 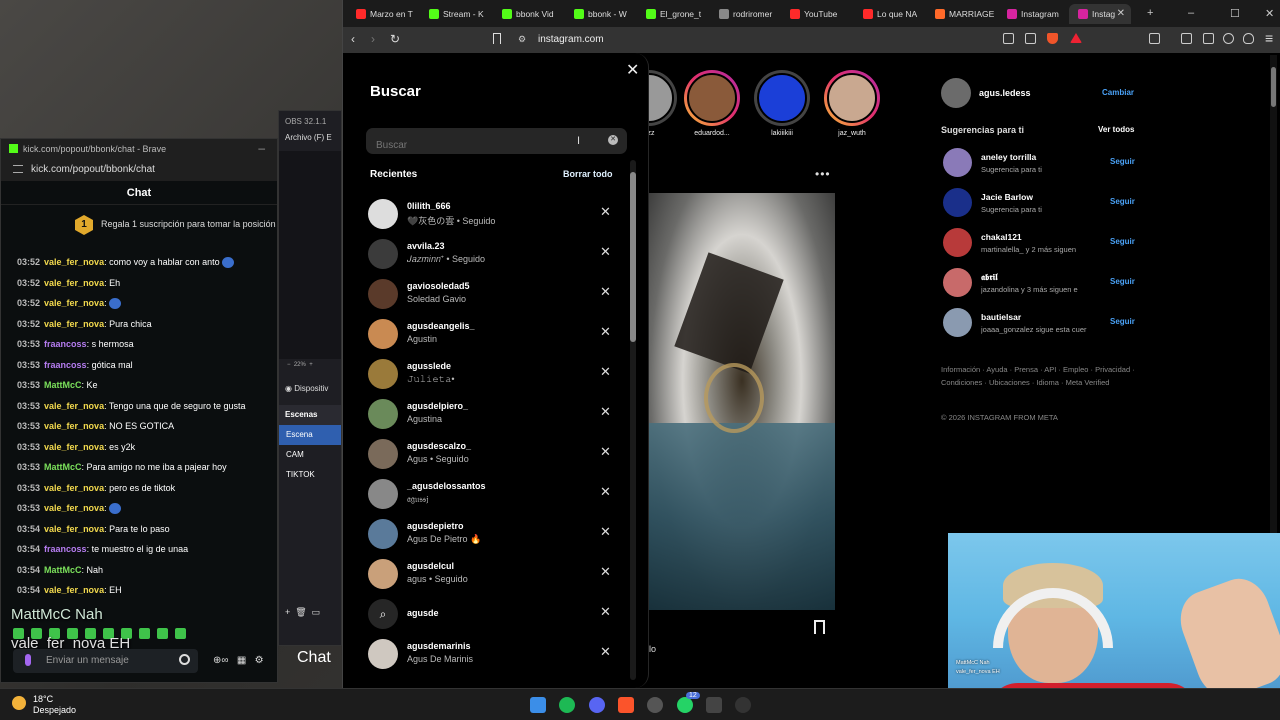 What do you see at coordinates (632, 70) in the screenshot?
I see `close-icon: ✕` at bounding box center [632, 70].